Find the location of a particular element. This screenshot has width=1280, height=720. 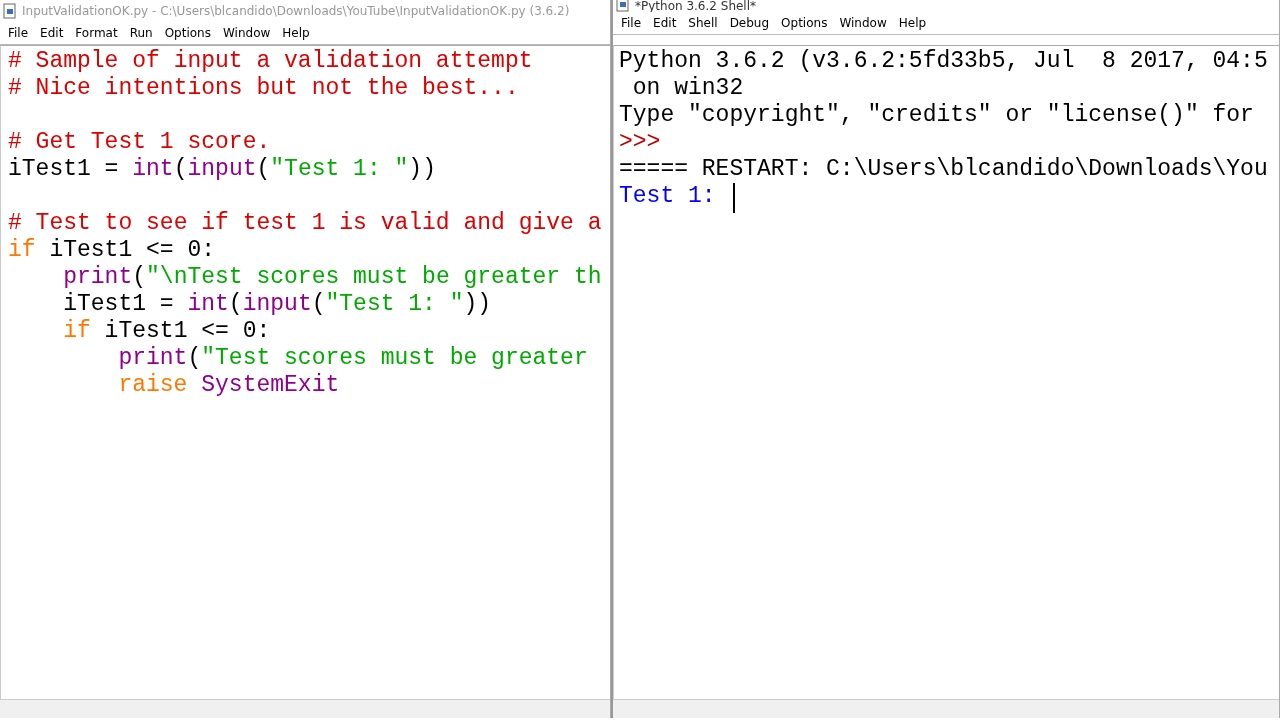

code-token: "Test scores must be greater is located at coordinates (394, 358).